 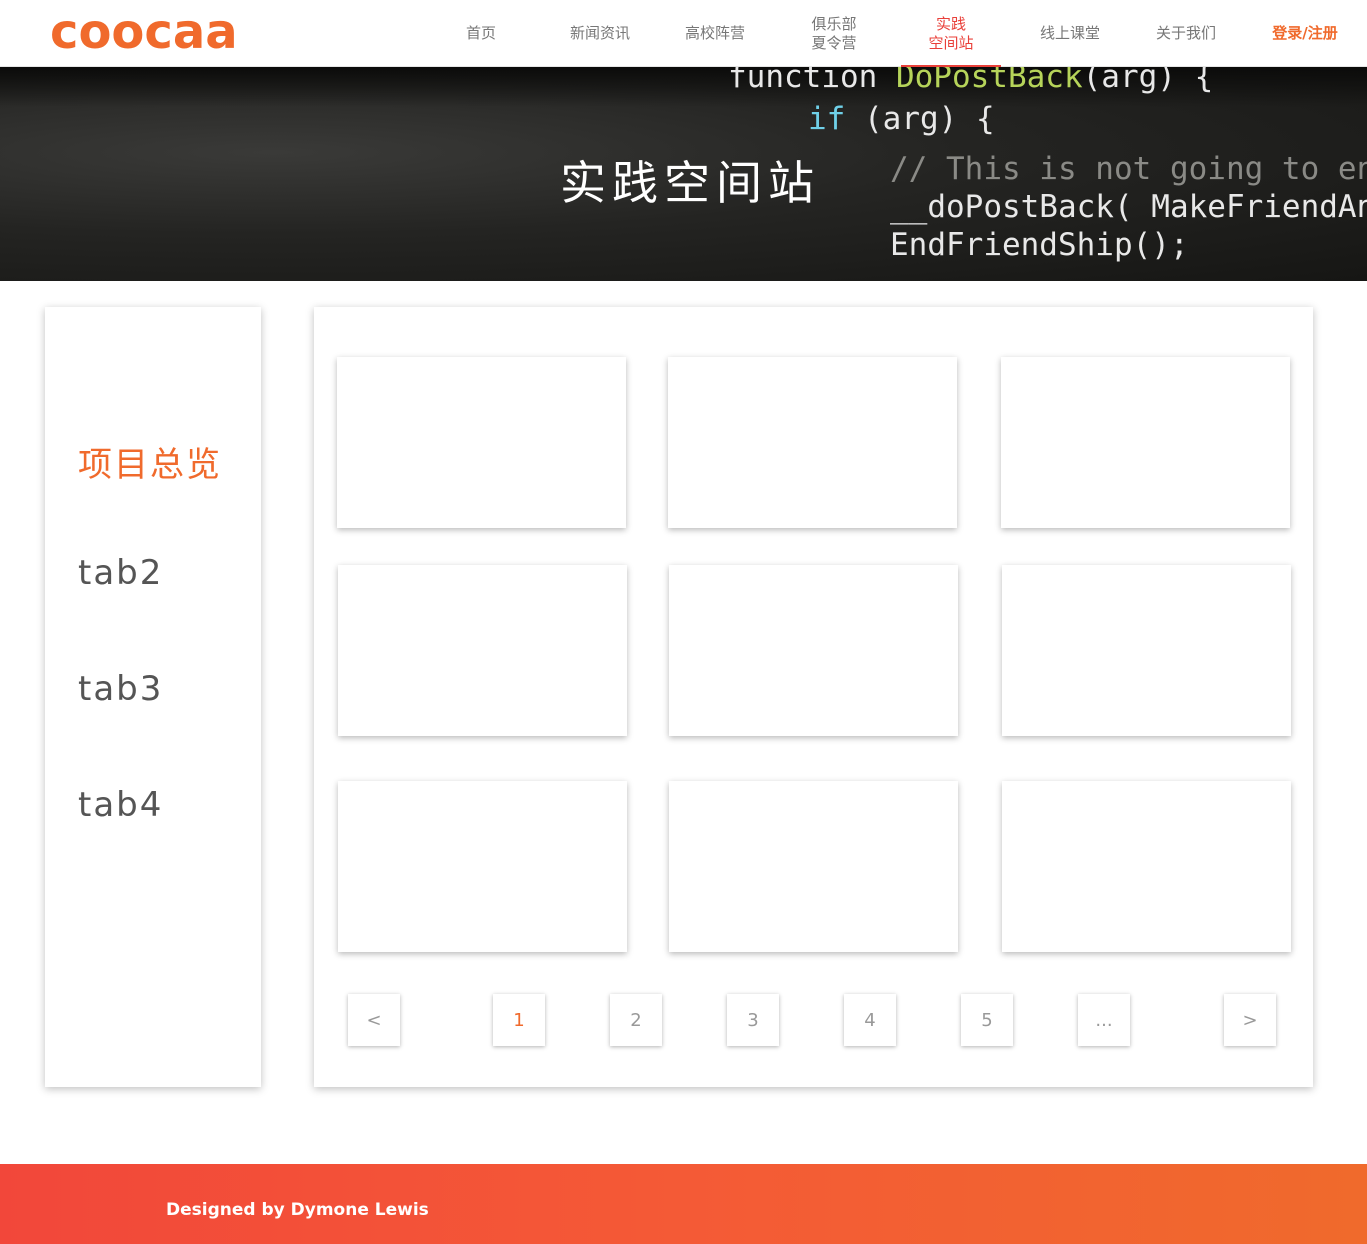 I want to click on nav-news-label: 新闻资讯, so click(x=599, y=33).